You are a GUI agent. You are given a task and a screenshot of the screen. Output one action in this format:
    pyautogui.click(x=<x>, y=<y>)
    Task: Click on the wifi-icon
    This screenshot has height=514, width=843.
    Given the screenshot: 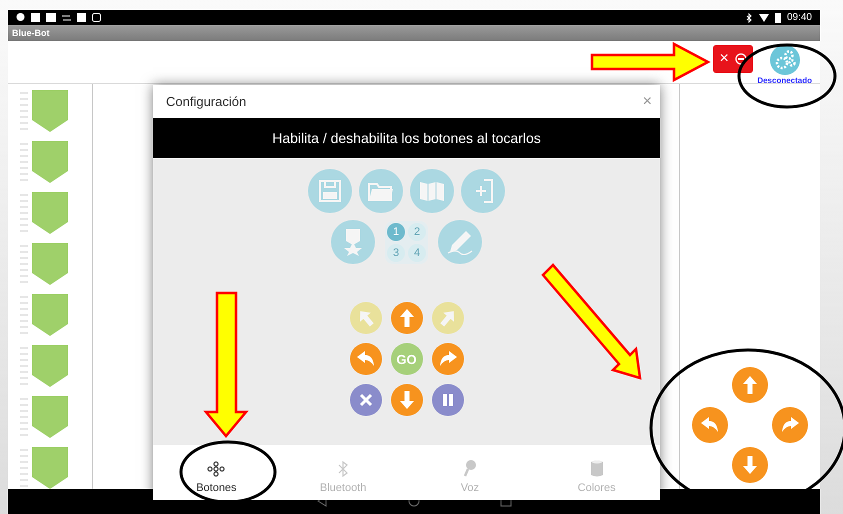 What is the action you would take?
    pyautogui.click(x=763, y=18)
    